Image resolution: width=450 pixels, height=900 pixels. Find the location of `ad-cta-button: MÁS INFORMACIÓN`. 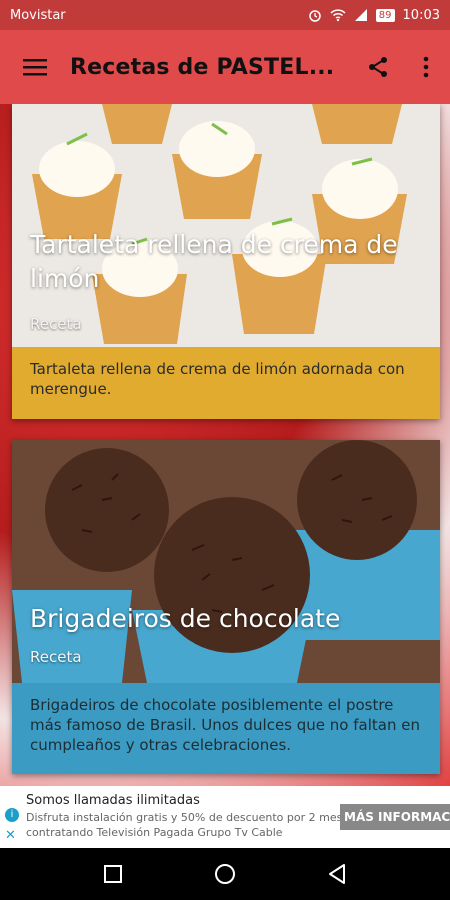

ad-cta-button: MÁS INFORMACIÓN is located at coordinates (395, 817).